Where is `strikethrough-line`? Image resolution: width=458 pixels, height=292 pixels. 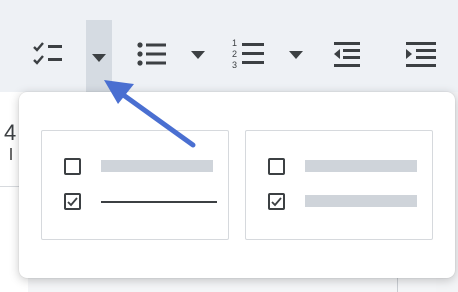
strikethrough-line is located at coordinates (159, 202).